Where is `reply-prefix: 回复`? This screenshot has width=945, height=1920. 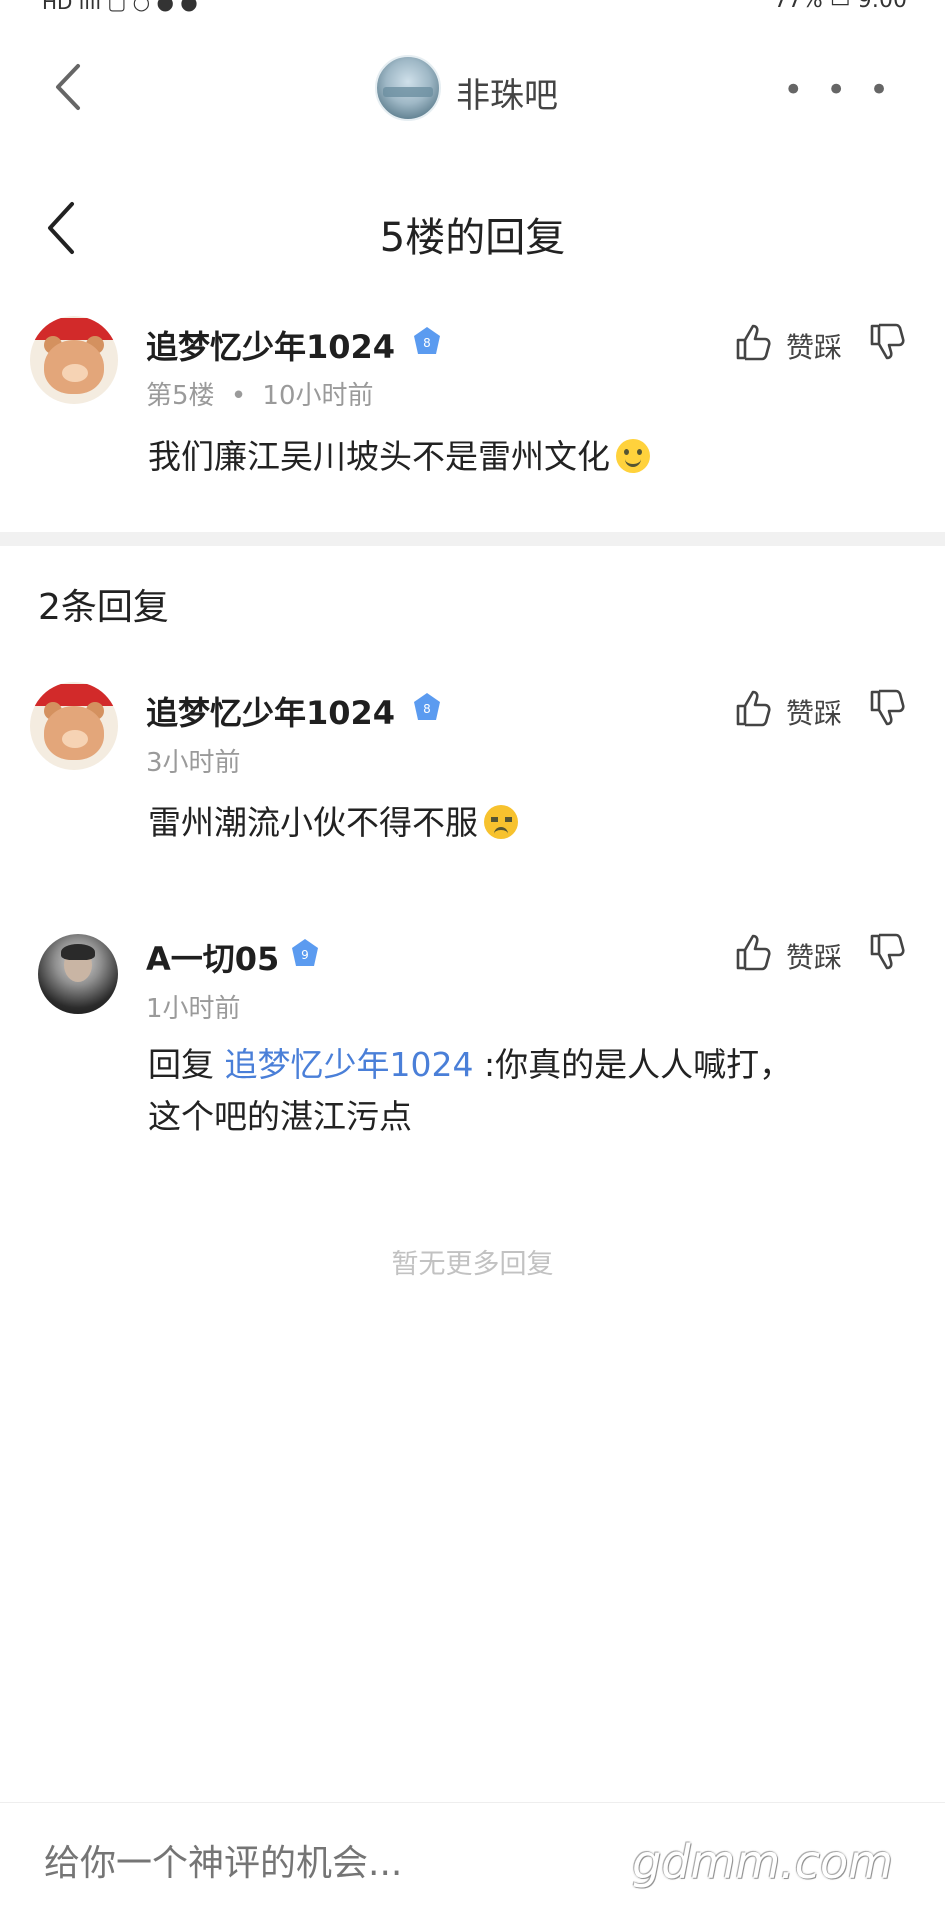 reply-prefix: 回复 is located at coordinates (181, 1064).